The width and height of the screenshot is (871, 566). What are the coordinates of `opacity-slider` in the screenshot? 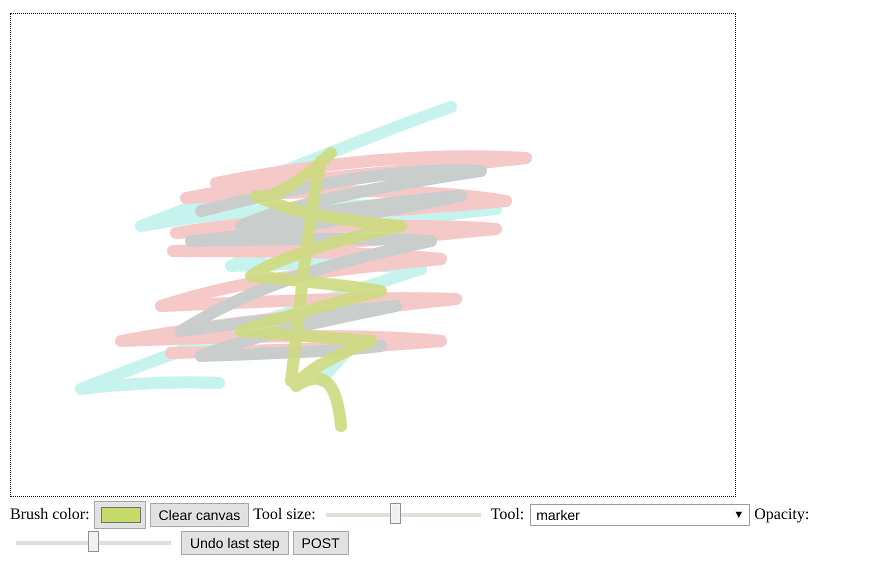 It's located at (93, 543).